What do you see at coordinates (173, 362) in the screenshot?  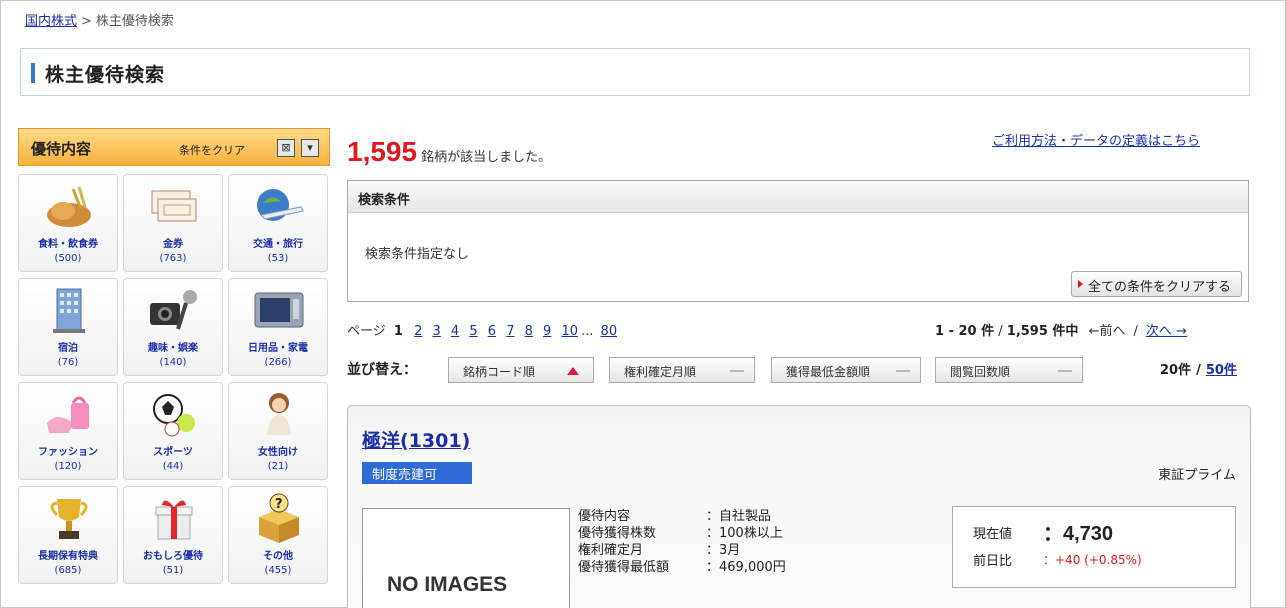 I see `category-count: (140)` at bounding box center [173, 362].